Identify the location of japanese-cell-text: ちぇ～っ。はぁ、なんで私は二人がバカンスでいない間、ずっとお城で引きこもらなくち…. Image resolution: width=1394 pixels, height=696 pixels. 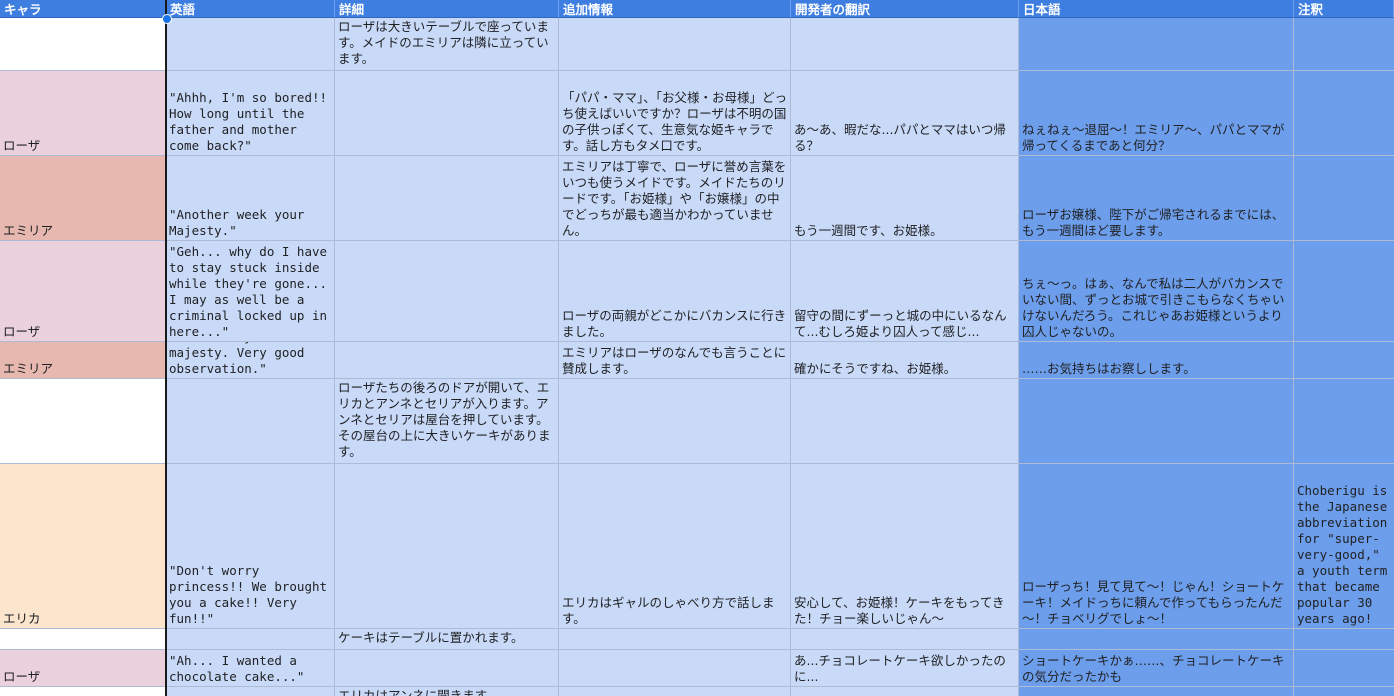
(1153, 307).